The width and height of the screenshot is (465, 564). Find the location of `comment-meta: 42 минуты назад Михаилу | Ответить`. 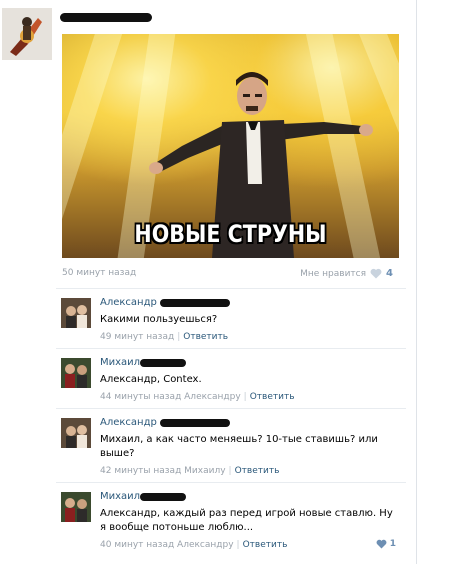

comment-meta: 42 минуты назад Михаилу | Ответить is located at coordinates (190, 471).